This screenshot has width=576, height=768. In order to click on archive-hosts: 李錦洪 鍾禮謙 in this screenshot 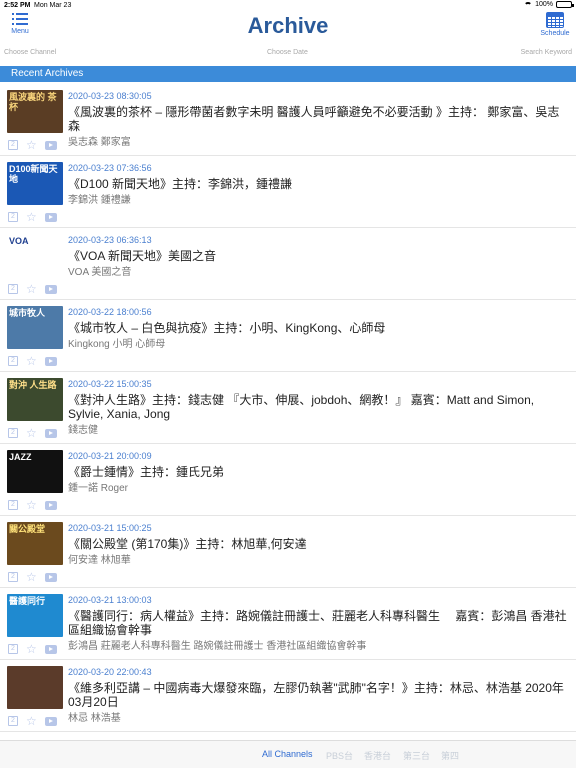, I will do `click(99, 200)`.